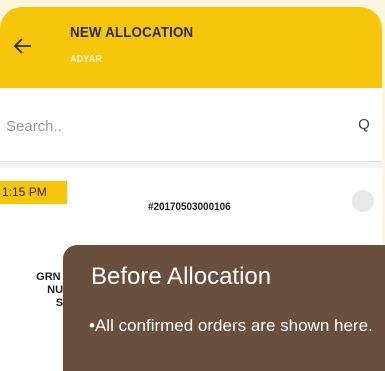  What do you see at coordinates (176, 126) in the screenshot?
I see `search-input` at bounding box center [176, 126].